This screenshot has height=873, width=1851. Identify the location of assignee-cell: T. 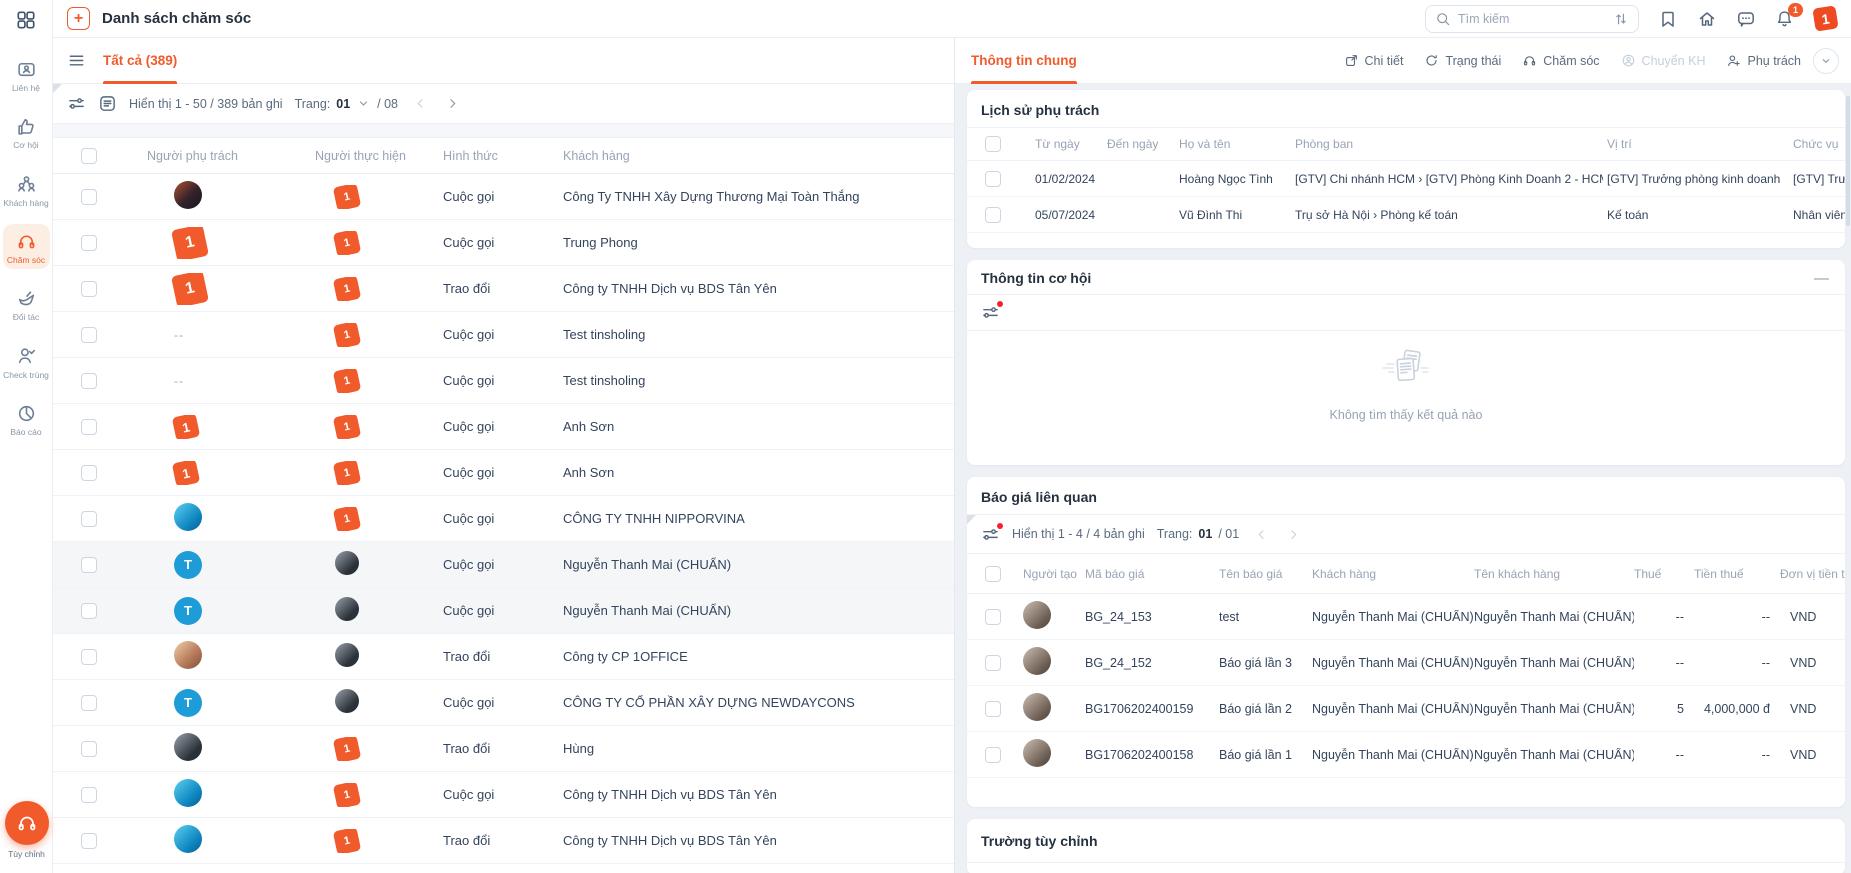
(221, 564).